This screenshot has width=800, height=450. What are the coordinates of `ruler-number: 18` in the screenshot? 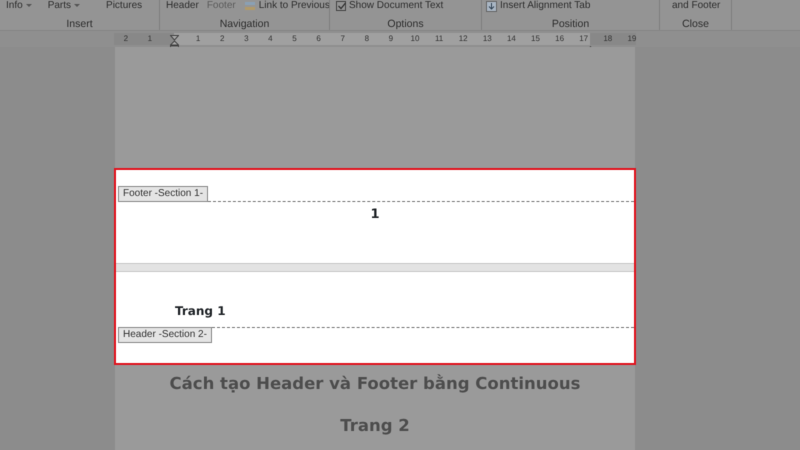 It's located at (607, 39).